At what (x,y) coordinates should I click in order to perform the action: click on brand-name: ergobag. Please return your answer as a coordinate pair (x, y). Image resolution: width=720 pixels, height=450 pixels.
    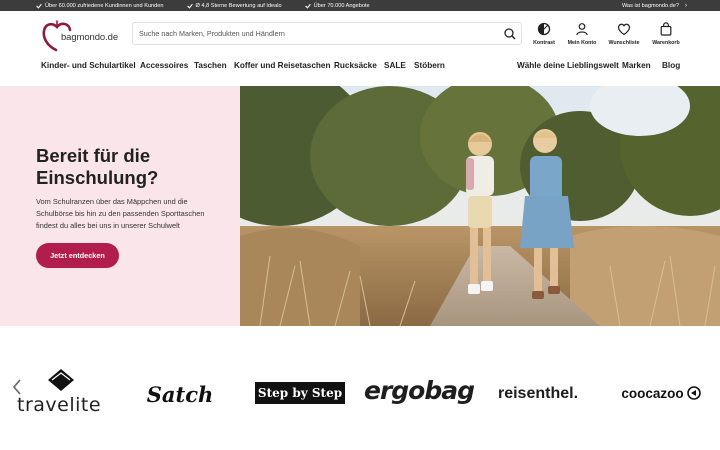
    Looking at the image, I should click on (419, 390).